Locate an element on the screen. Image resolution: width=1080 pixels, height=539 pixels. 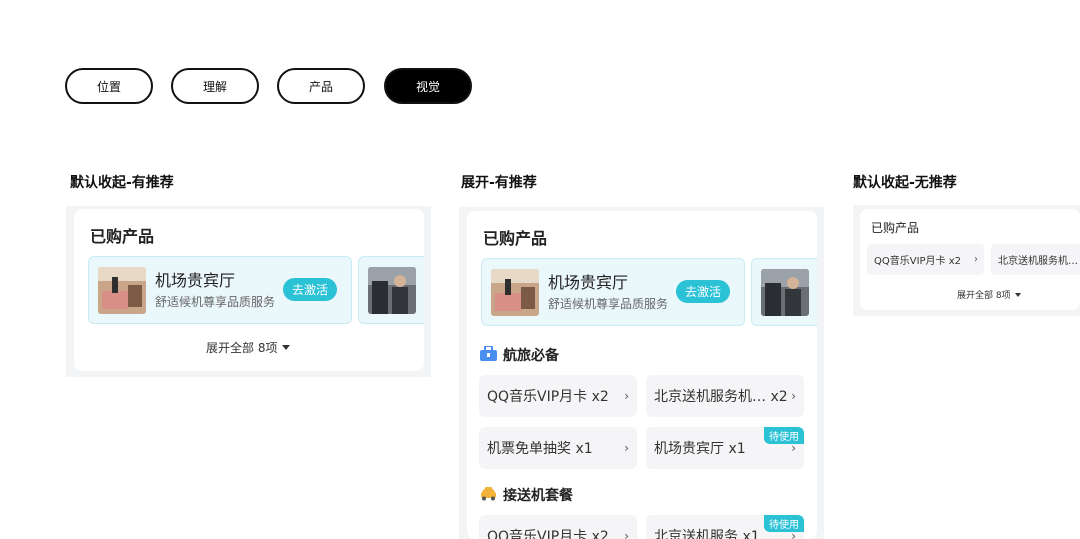
group-header-travel: 航旅必备 is located at coordinates (519, 354).